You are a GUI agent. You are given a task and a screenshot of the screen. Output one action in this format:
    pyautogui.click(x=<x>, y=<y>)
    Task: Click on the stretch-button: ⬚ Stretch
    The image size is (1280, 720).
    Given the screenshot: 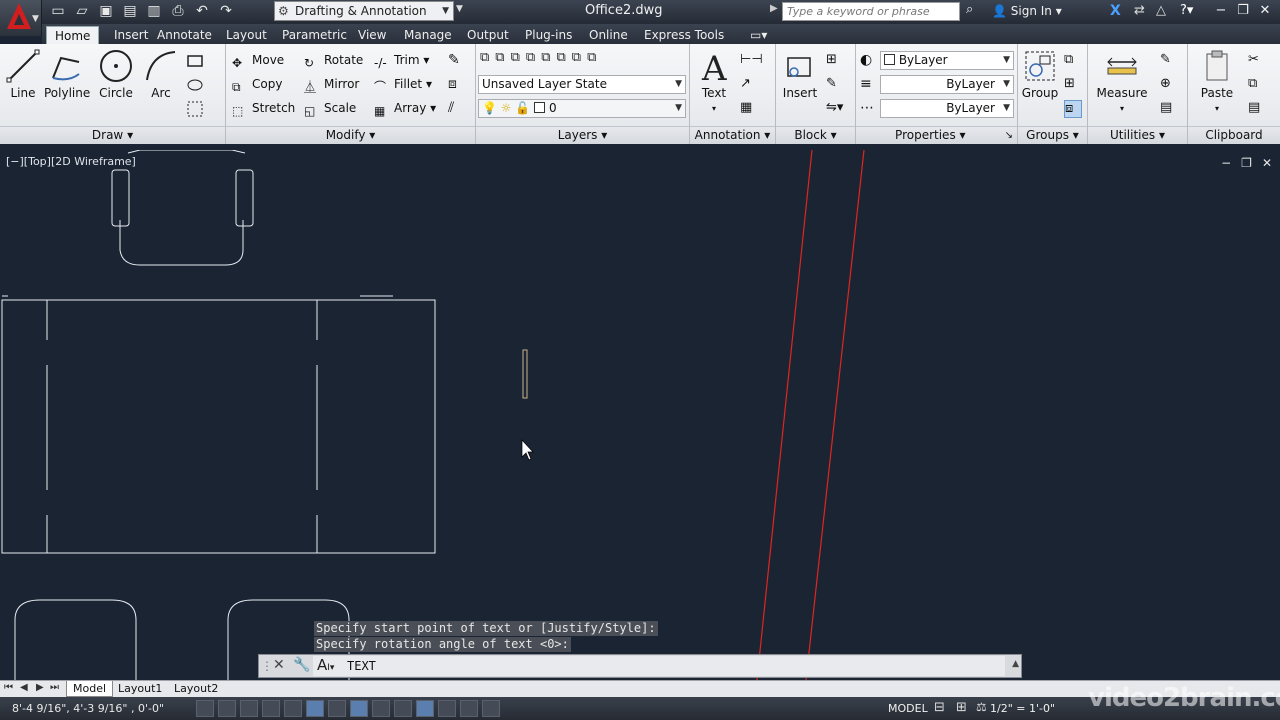 What is the action you would take?
    pyautogui.click(x=263, y=108)
    